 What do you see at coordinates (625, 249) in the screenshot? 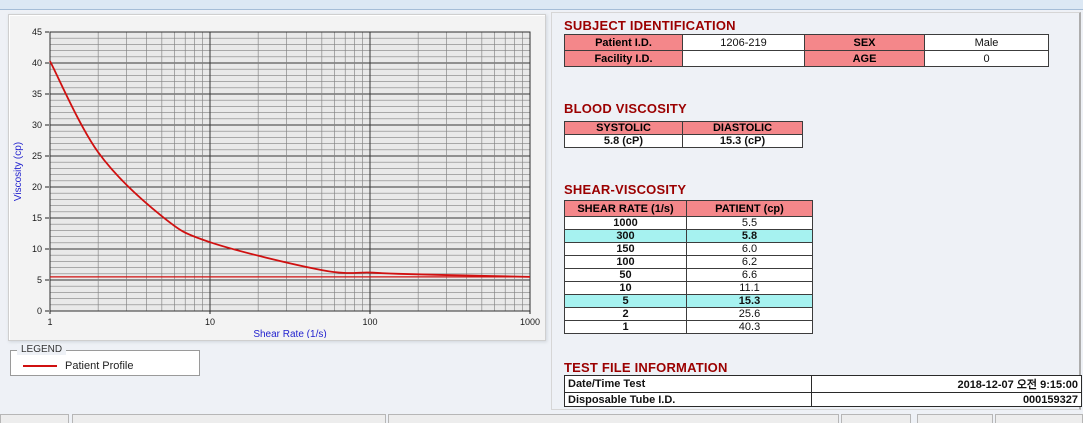
I see `shear-rate-cell: 150` at bounding box center [625, 249].